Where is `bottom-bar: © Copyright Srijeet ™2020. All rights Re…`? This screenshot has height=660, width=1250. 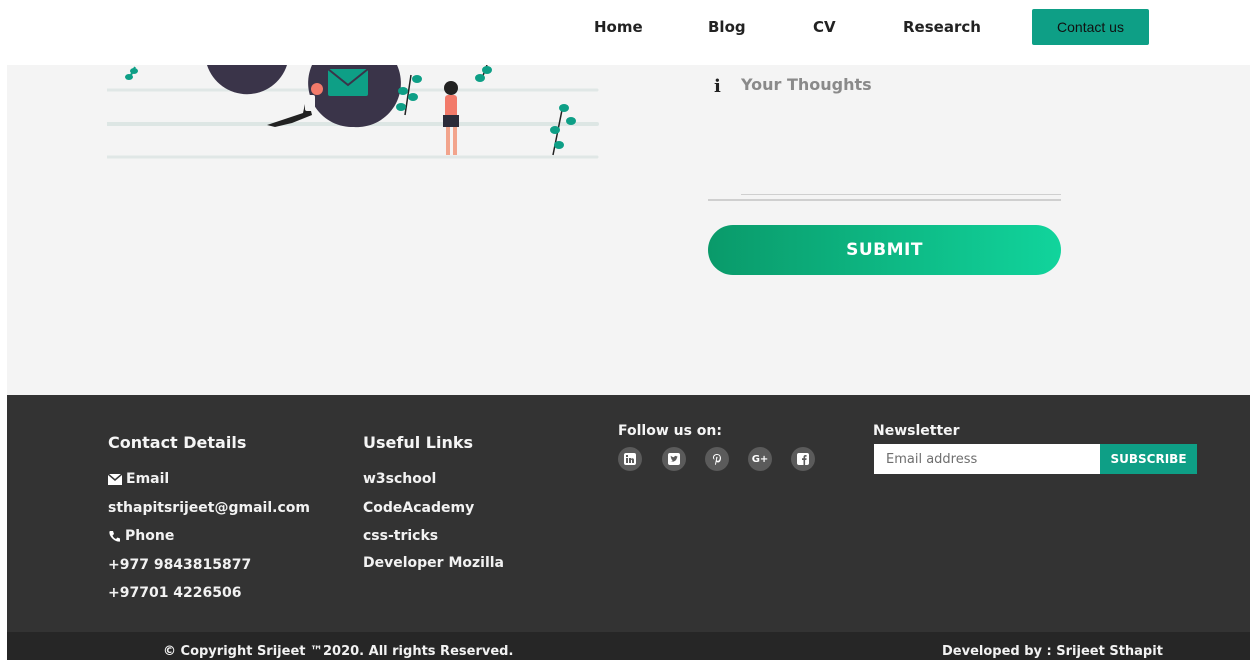 bottom-bar: © Copyright Srijeet ™2020. All rights Re… is located at coordinates (628, 646).